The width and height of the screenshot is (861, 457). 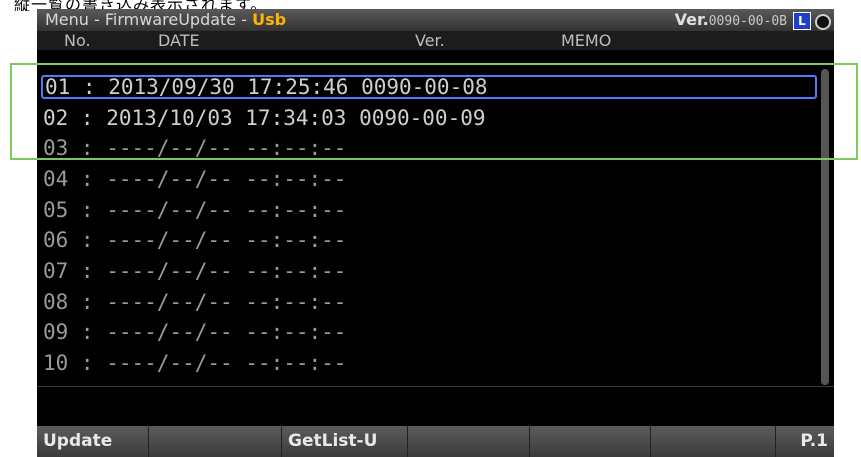 I want to click on column-date: DATE, so click(x=179, y=40).